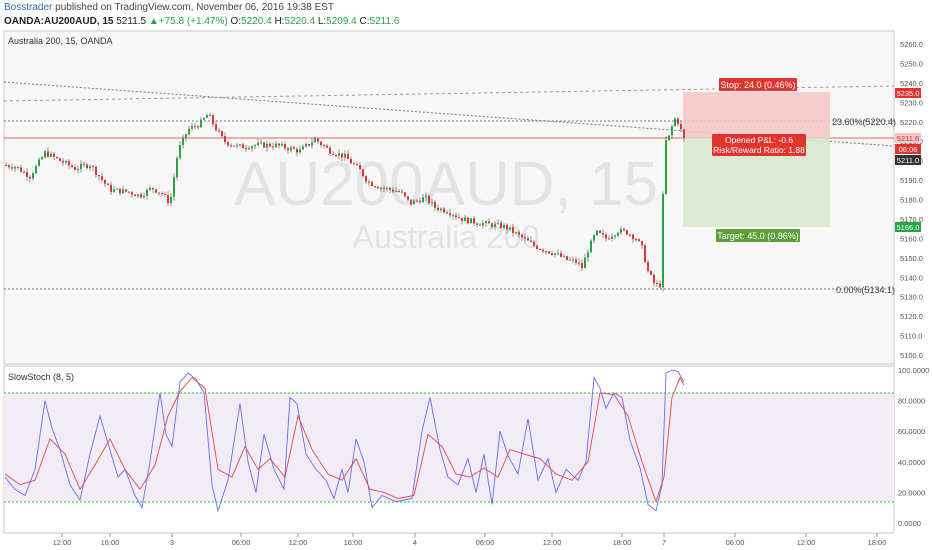 Image resolution: width=932 pixels, height=550 pixels. Describe the element at coordinates (446, 184) in the screenshot. I see `watermark-symbol: AU200AUD, 15` at that location.